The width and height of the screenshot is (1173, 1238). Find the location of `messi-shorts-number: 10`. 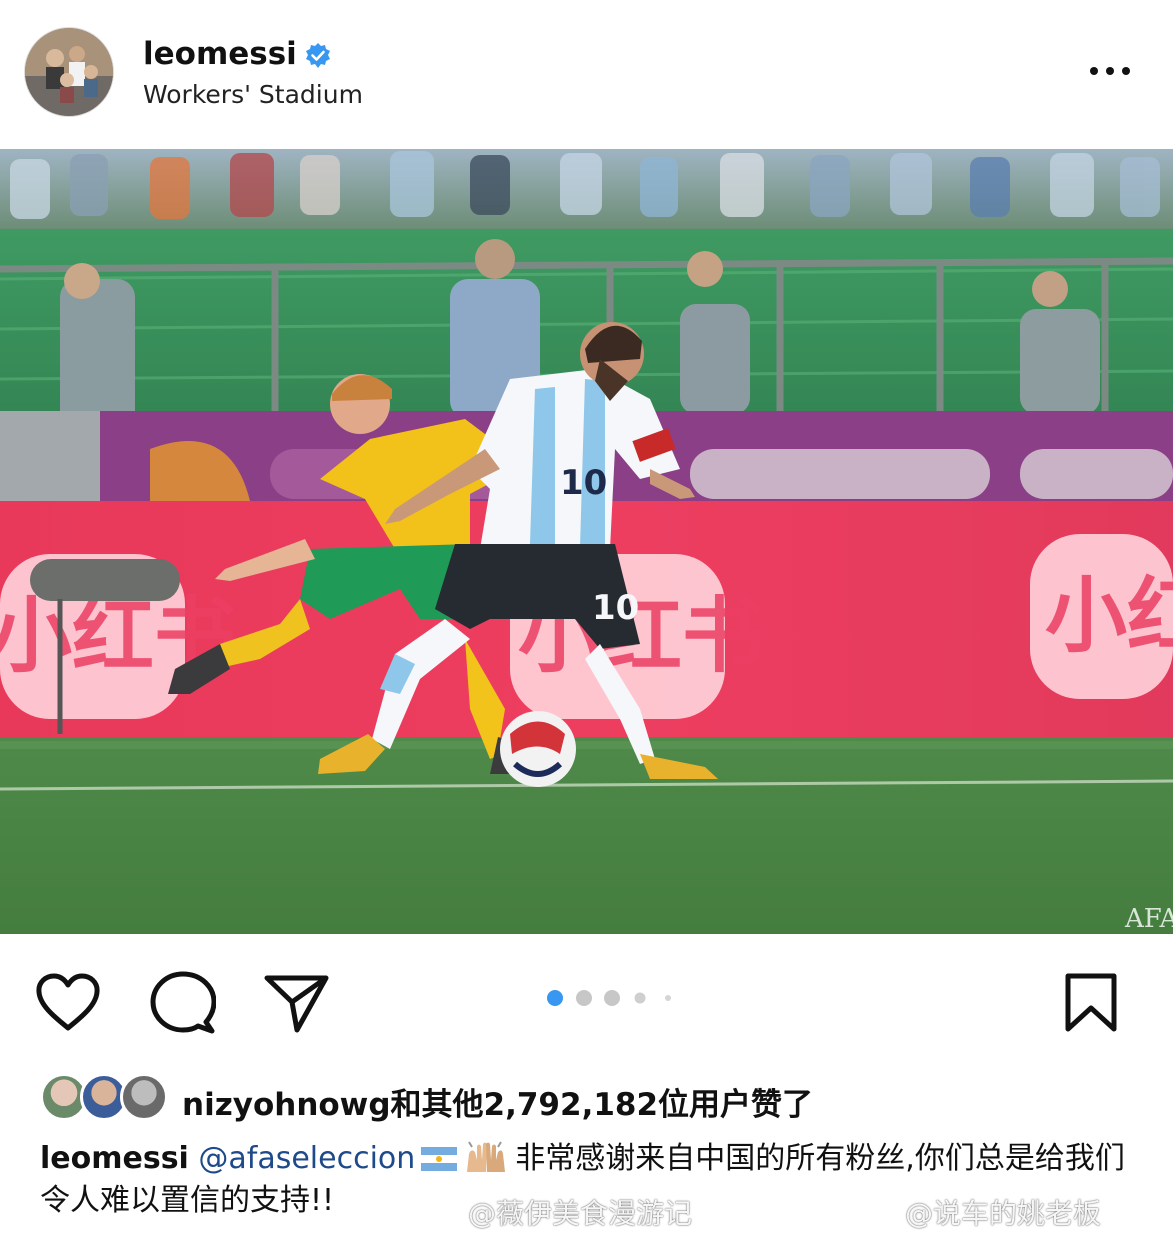

messi-shorts-number: 10 is located at coordinates (615, 608).